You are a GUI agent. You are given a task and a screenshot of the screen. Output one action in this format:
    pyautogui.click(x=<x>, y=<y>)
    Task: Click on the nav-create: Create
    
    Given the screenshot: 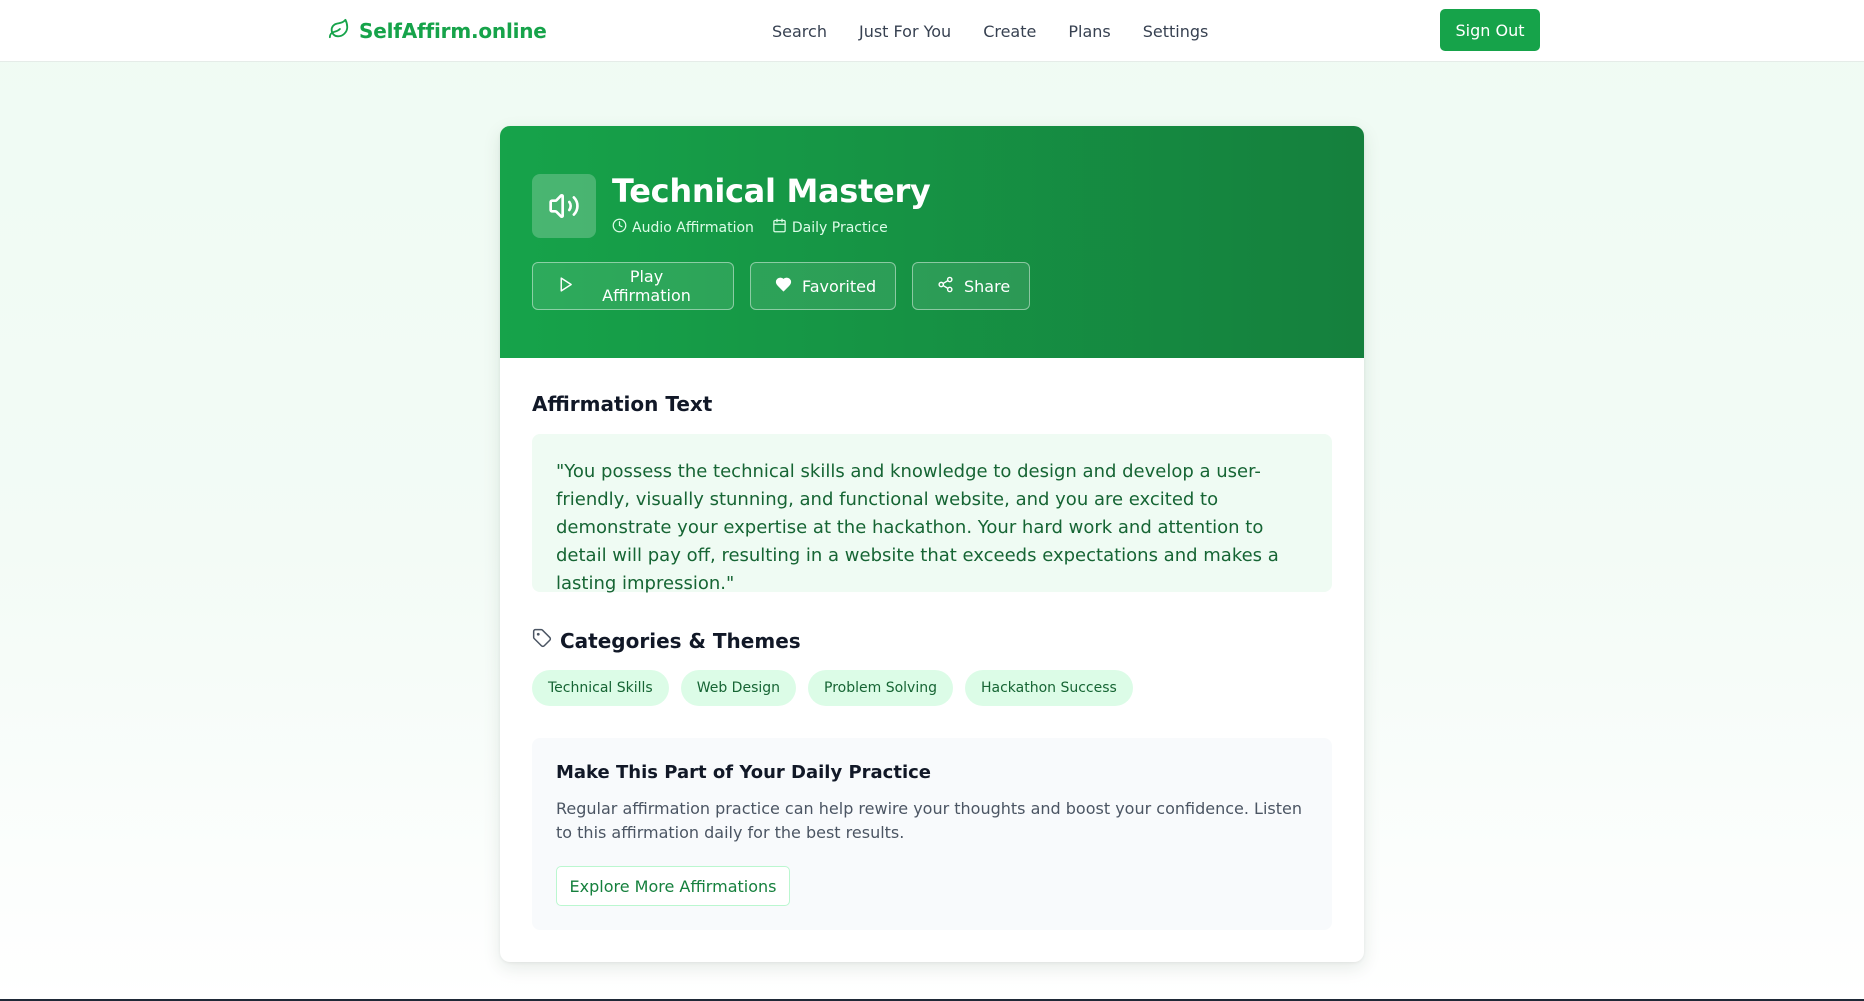 What is the action you would take?
    pyautogui.click(x=1009, y=31)
    